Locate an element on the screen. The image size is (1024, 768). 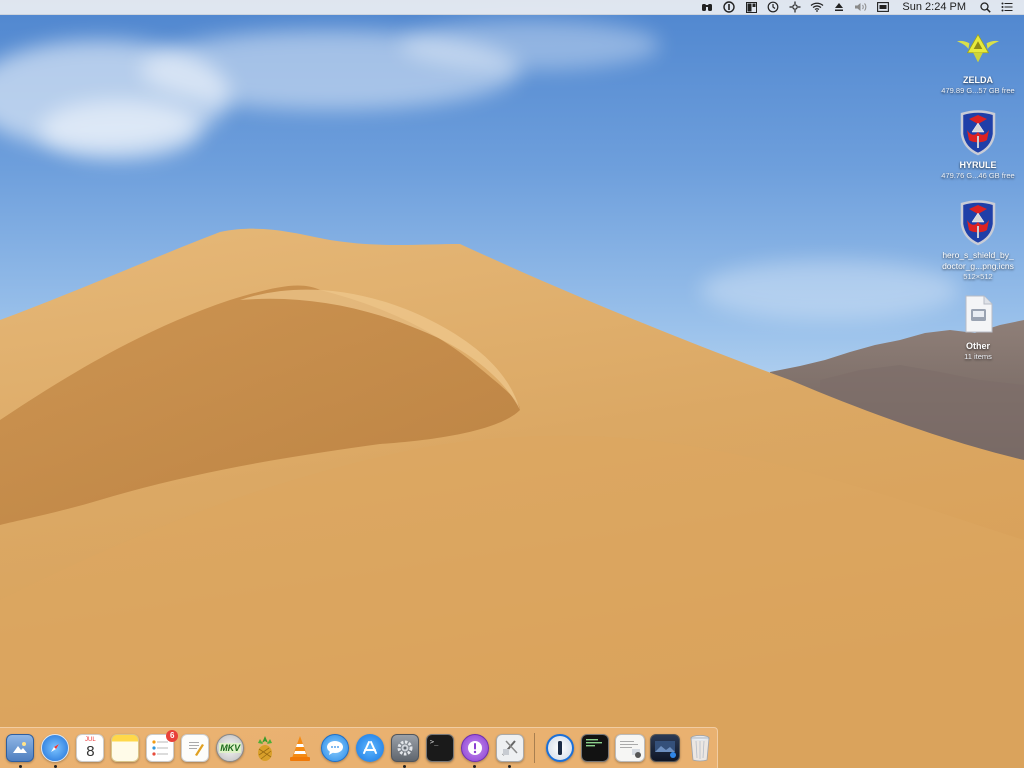
triforce-crest-icon is located at coordinates (978, 48).